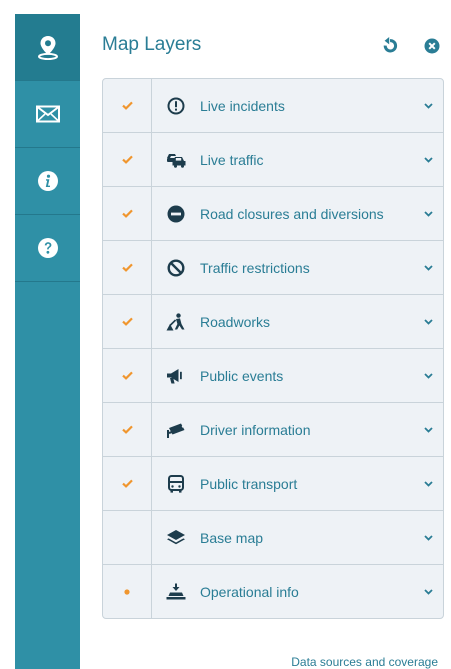 This screenshot has height=669, width=451. Describe the element at coordinates (174, 375) in the screenshot. I see `megaphone-icon` at that location.